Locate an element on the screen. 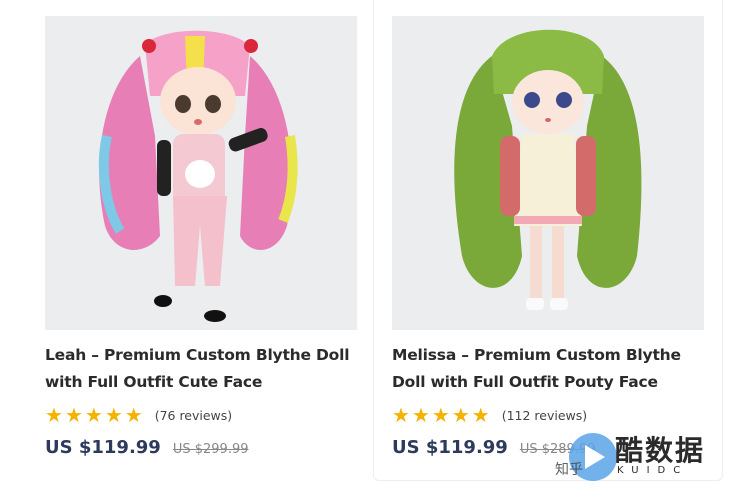 This screenshot has width=730, height=500. review-count: (76 reviews) is located at coordinates (193, 415).